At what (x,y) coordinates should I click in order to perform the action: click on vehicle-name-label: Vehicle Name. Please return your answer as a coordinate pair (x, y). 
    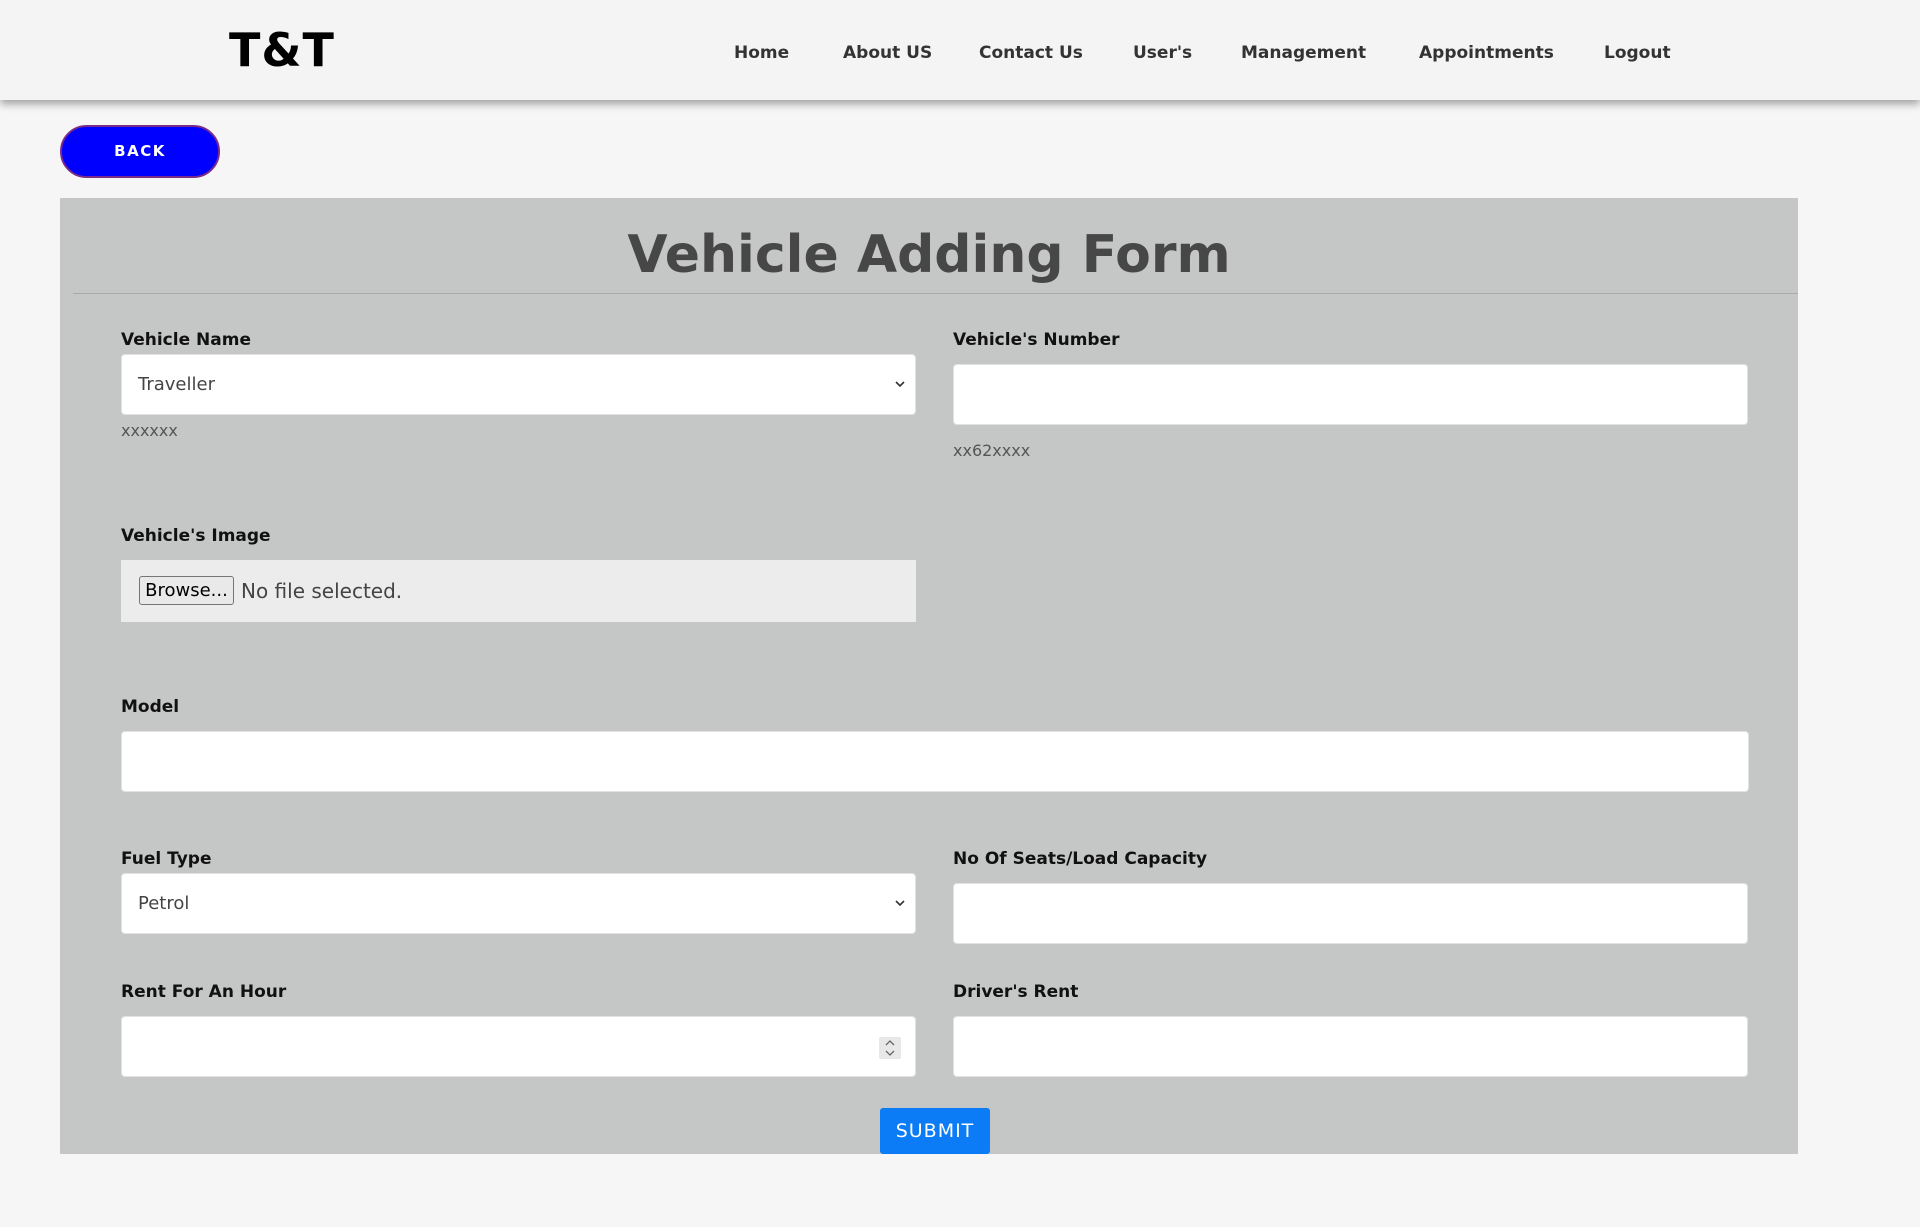
    Looking at the image, I should click on (186, 340).